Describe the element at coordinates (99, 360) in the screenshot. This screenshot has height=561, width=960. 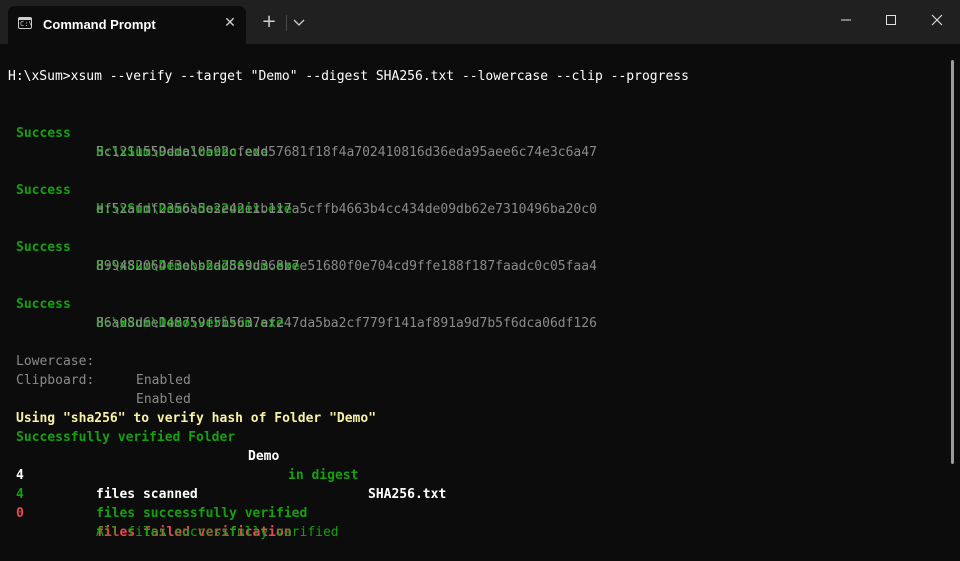
I see `setting-row-lowercase: Lowercase: Enabled` at that location.